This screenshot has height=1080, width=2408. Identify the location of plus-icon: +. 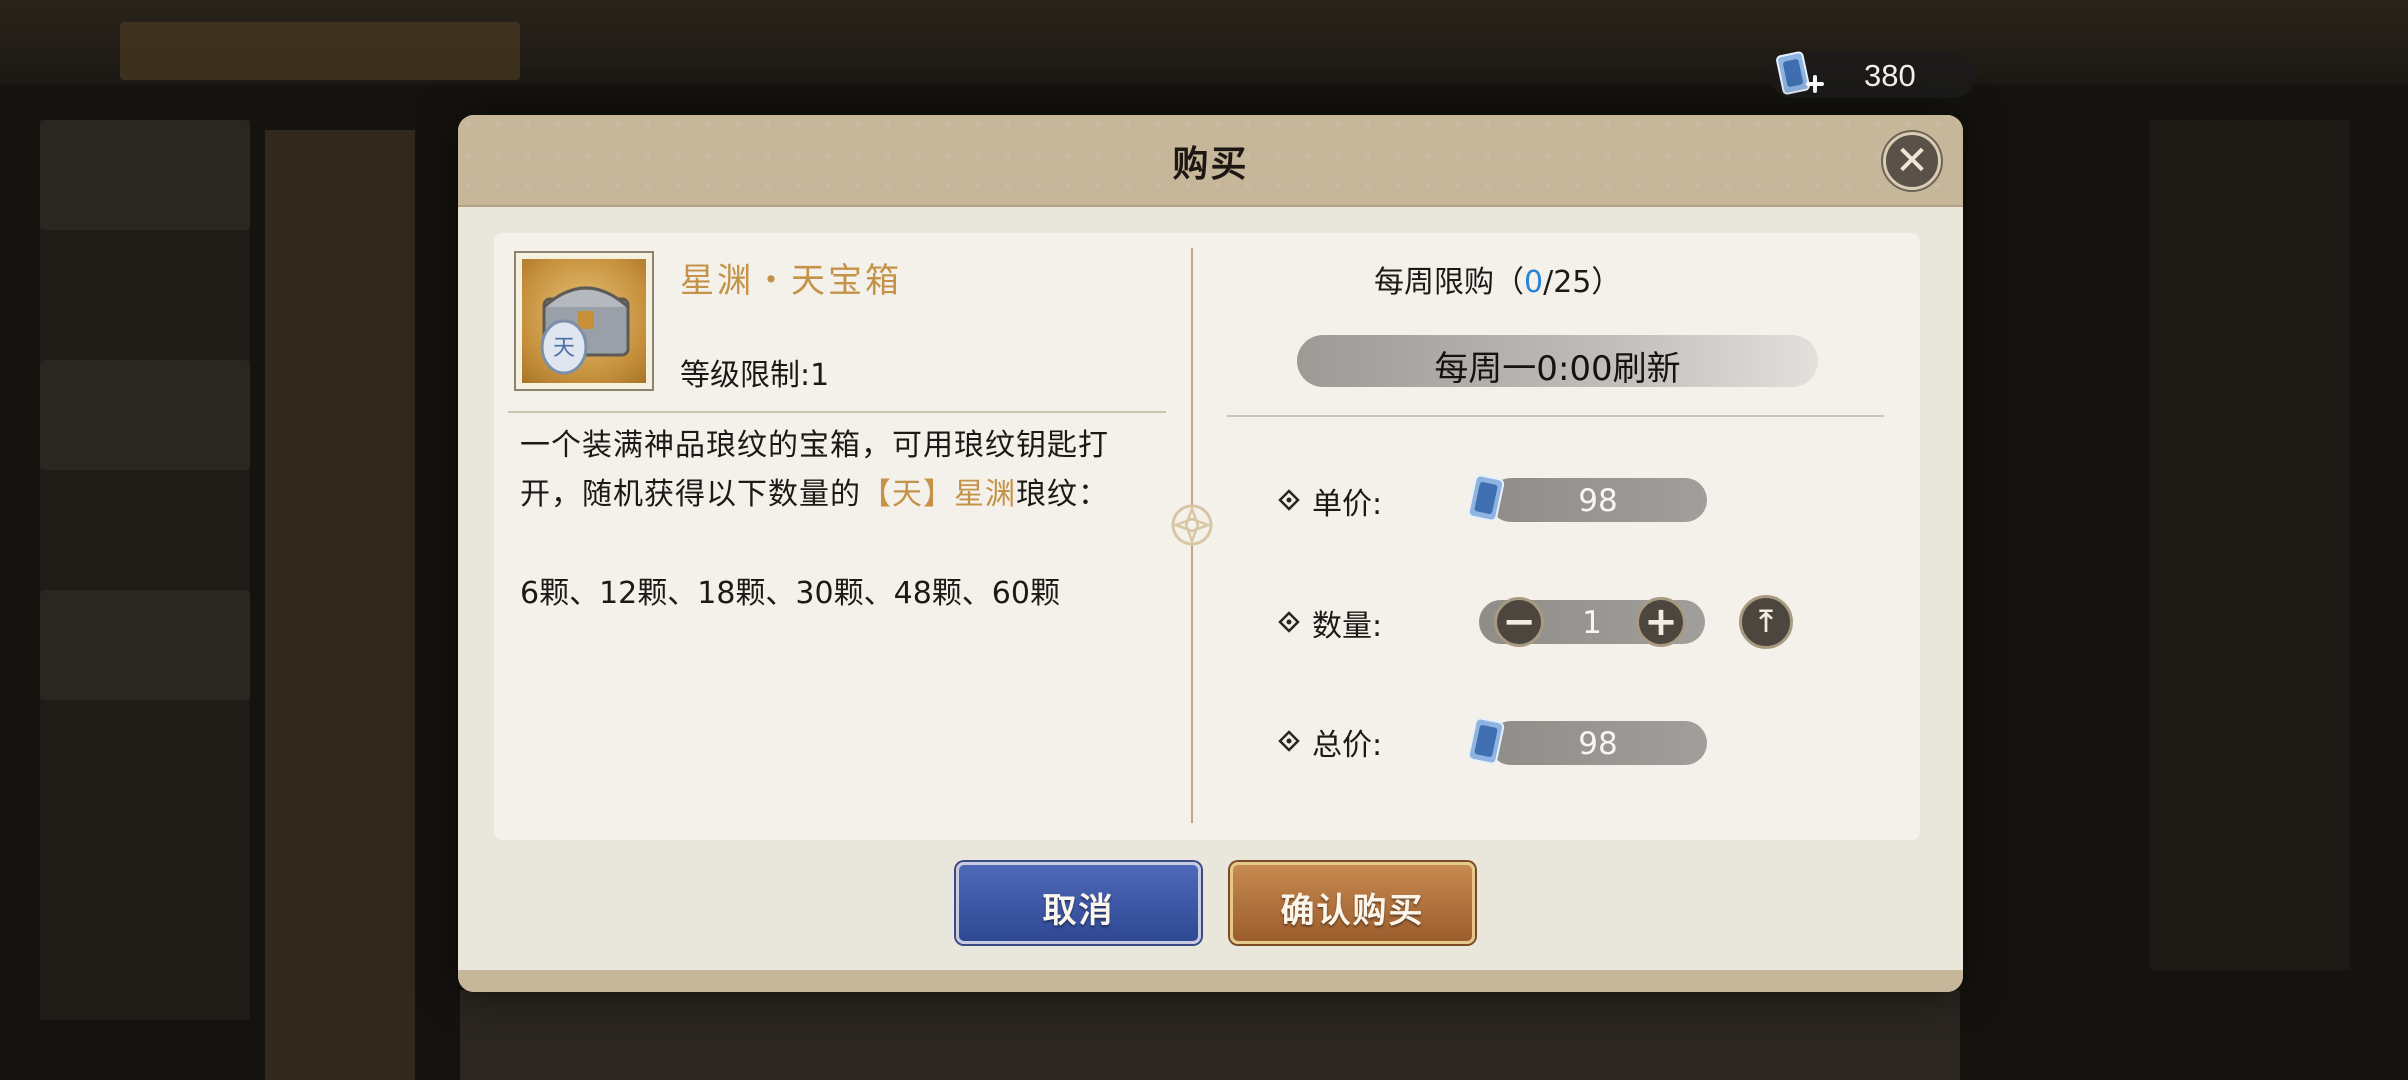
(1661, 622).